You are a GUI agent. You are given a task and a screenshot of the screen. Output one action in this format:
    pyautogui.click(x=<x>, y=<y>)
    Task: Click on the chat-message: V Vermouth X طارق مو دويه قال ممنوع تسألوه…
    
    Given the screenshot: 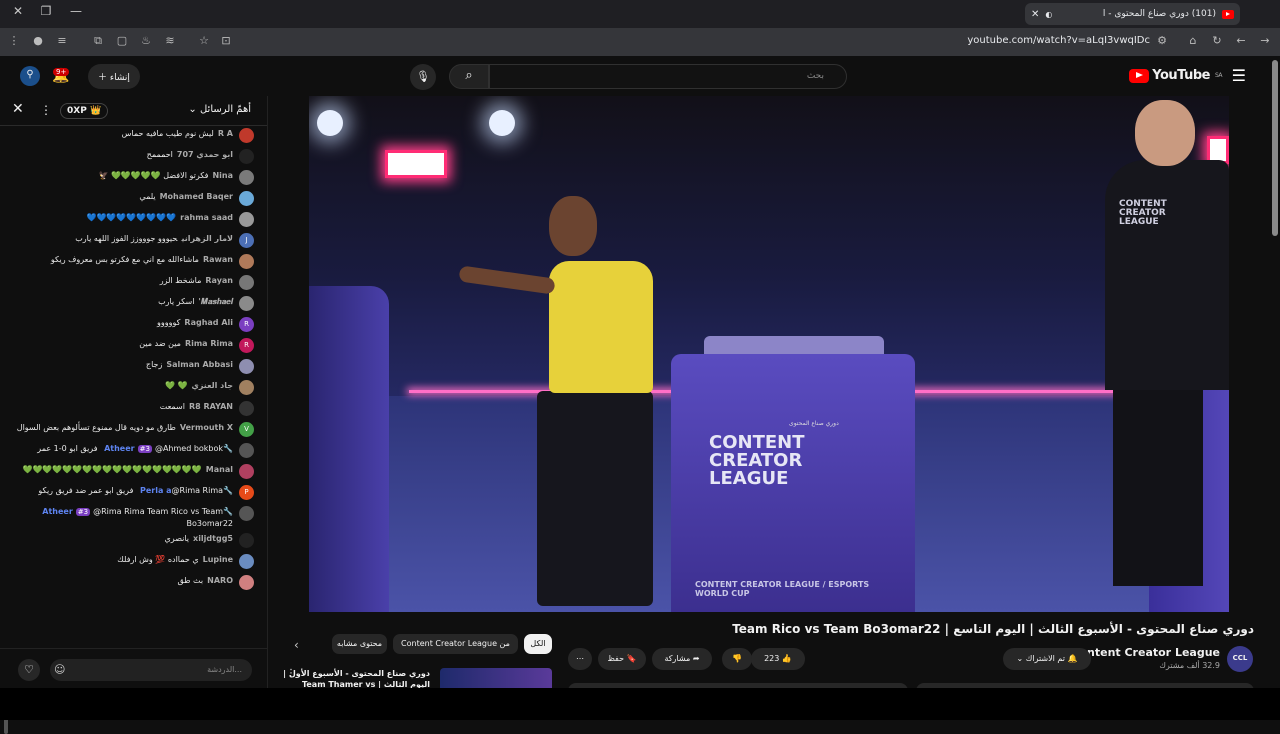 What is the action you would take?
    pyautogui.click(x=131, y=430)
    